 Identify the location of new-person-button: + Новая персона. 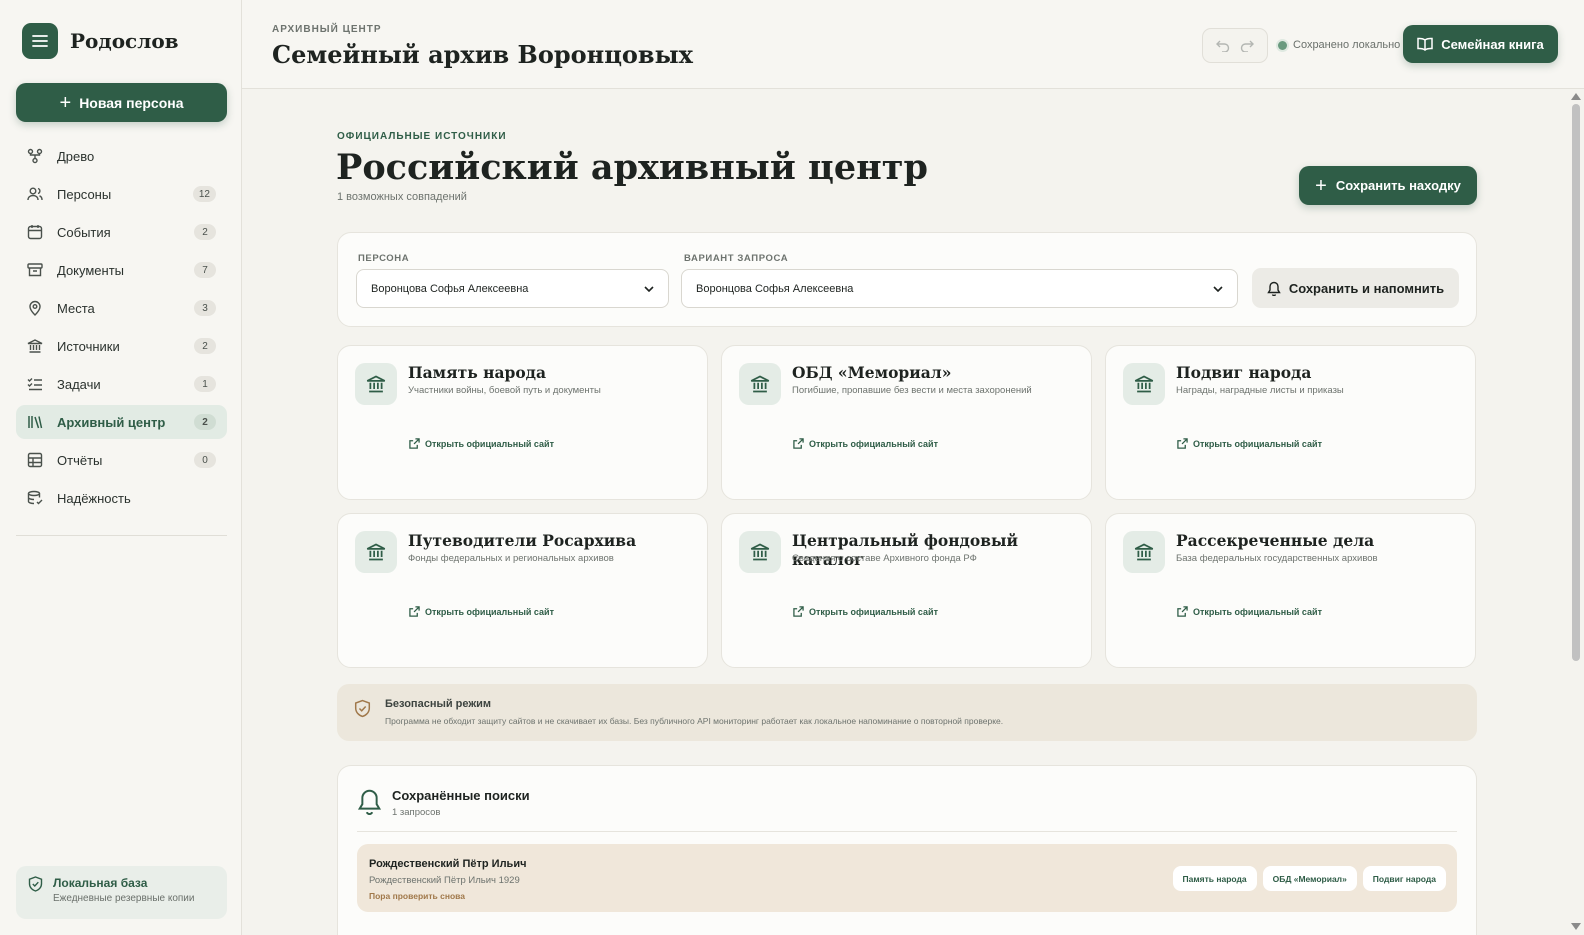
(121, 102).